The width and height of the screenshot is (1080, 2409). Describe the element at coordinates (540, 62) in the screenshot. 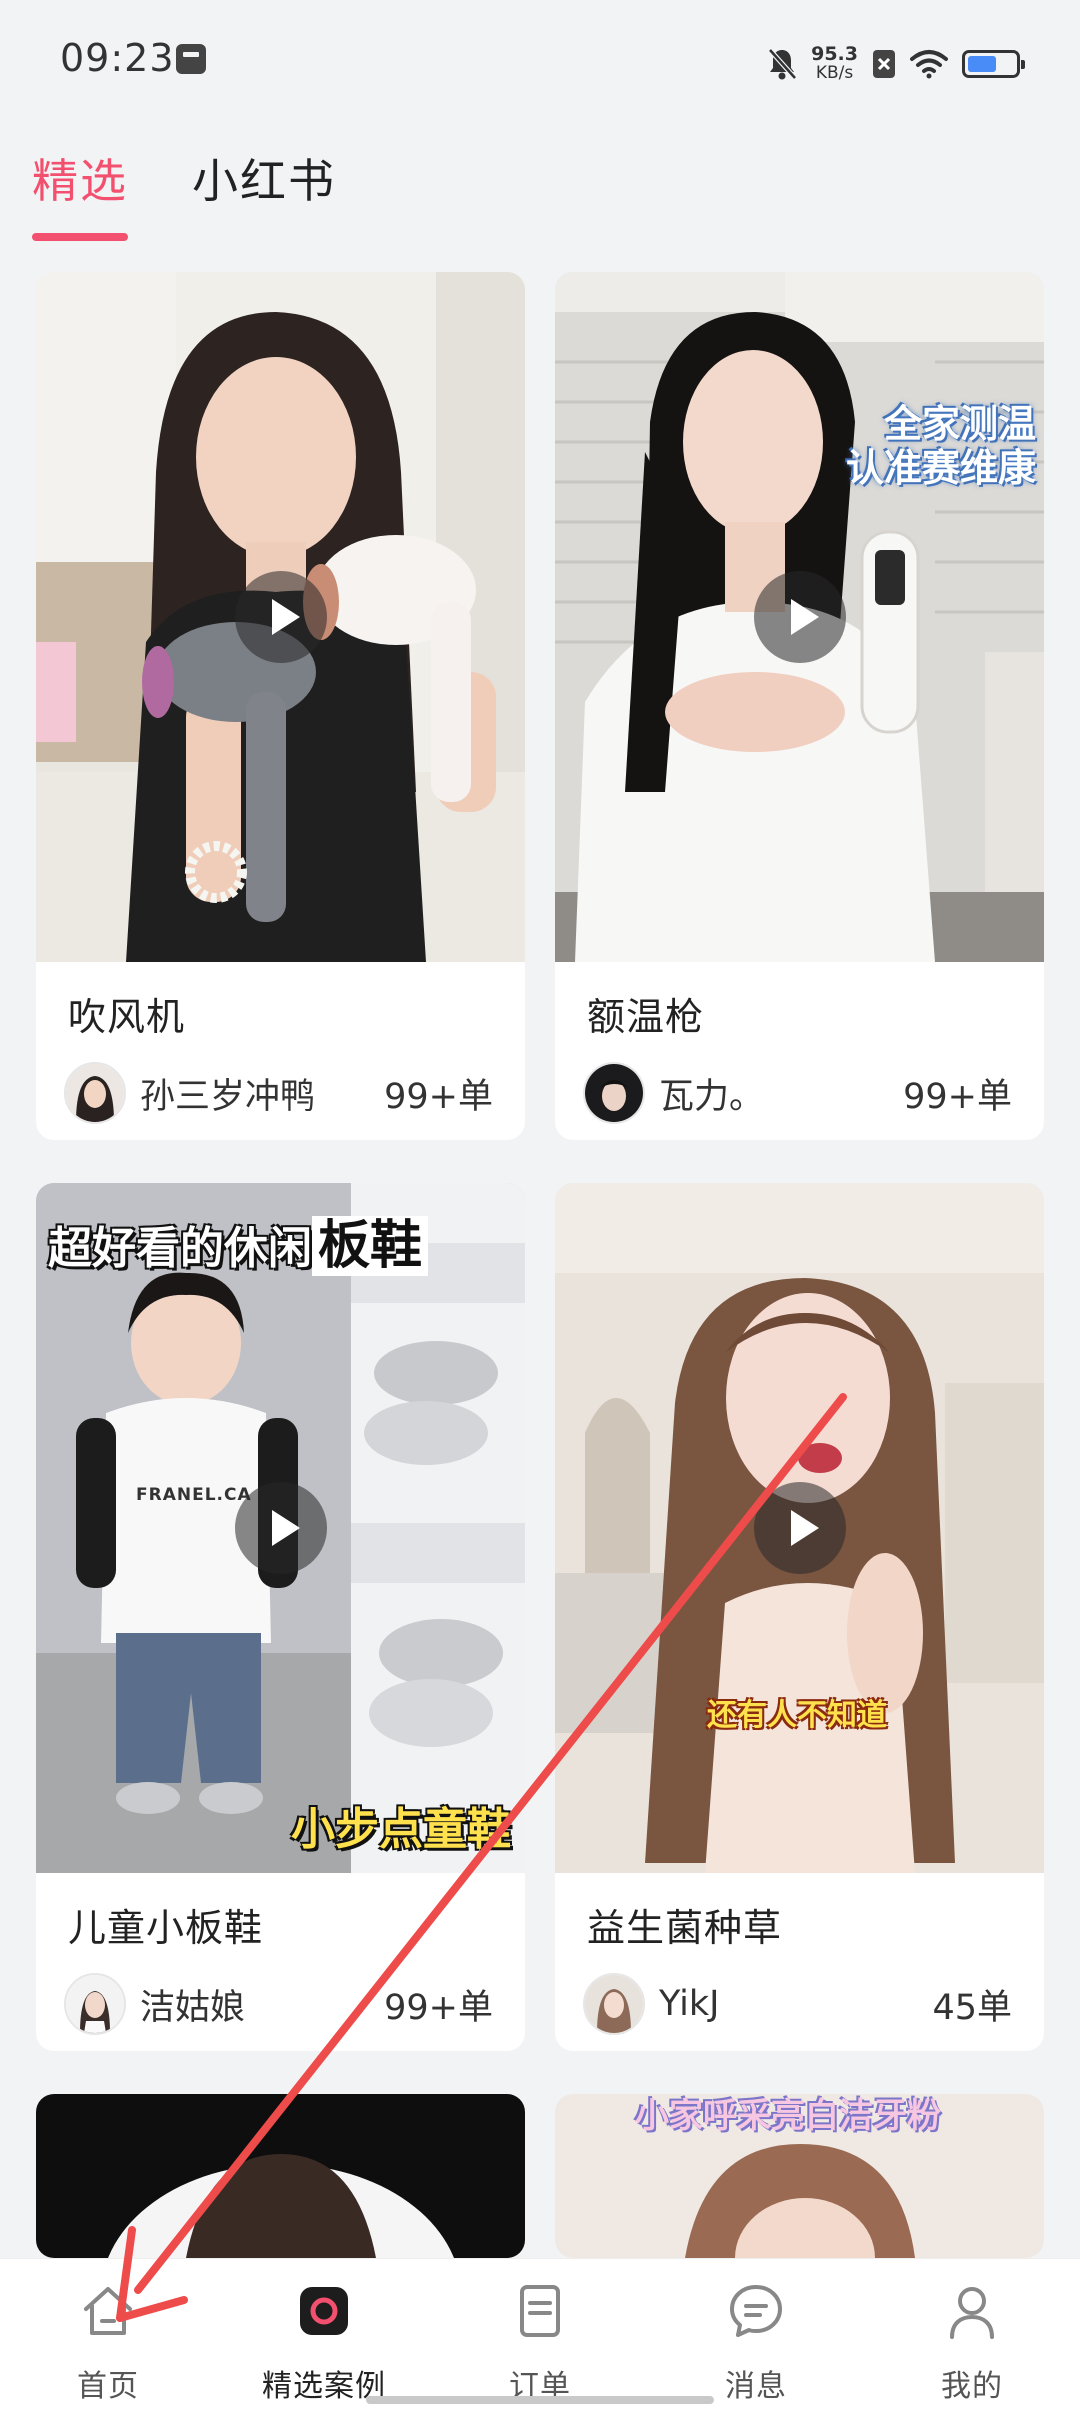

I see `status-bar: 09:23 95.3 KB/s` at that location.